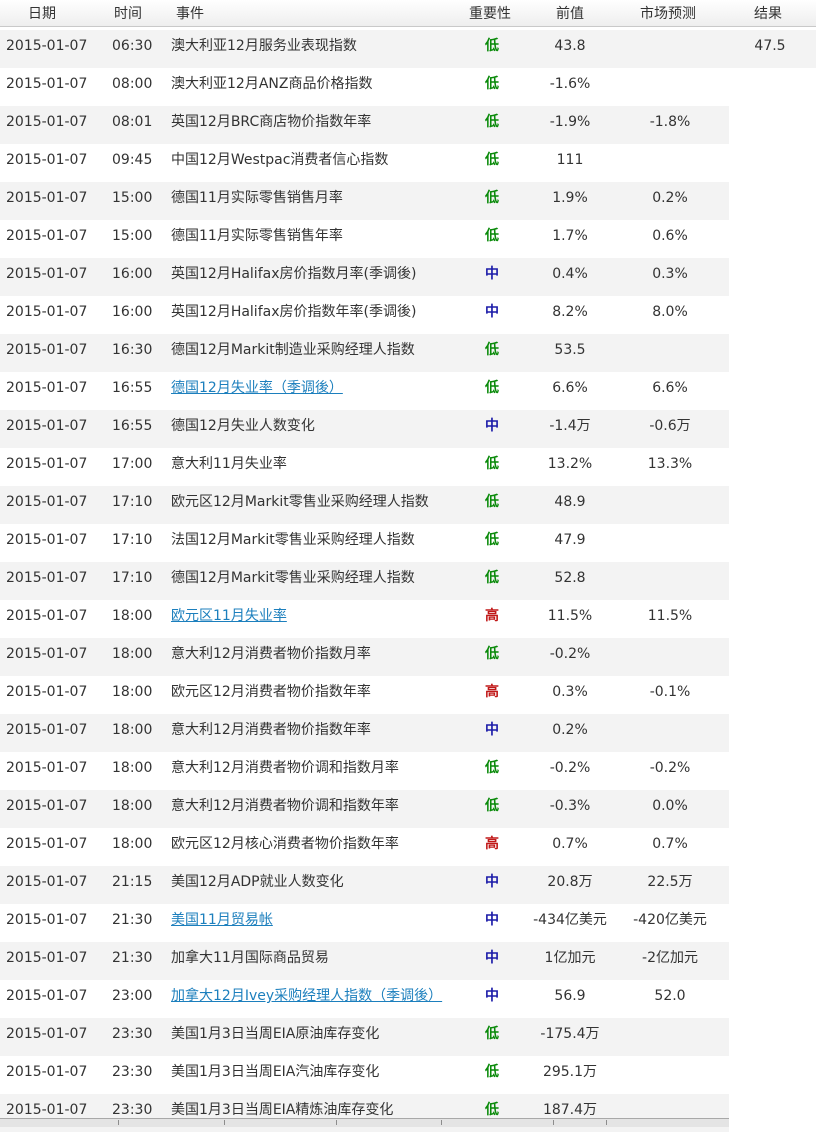 The image size is (816, 1132). I want to click on previous-value-cell: 8.2%, so click(570, 312).